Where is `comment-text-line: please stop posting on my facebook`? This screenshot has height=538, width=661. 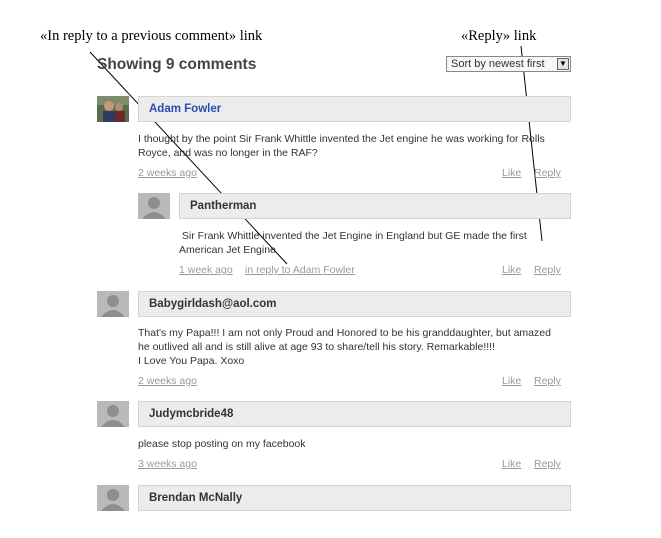
comment-text-line: please stop posting on my facebook is located at coordinates (222, 444).